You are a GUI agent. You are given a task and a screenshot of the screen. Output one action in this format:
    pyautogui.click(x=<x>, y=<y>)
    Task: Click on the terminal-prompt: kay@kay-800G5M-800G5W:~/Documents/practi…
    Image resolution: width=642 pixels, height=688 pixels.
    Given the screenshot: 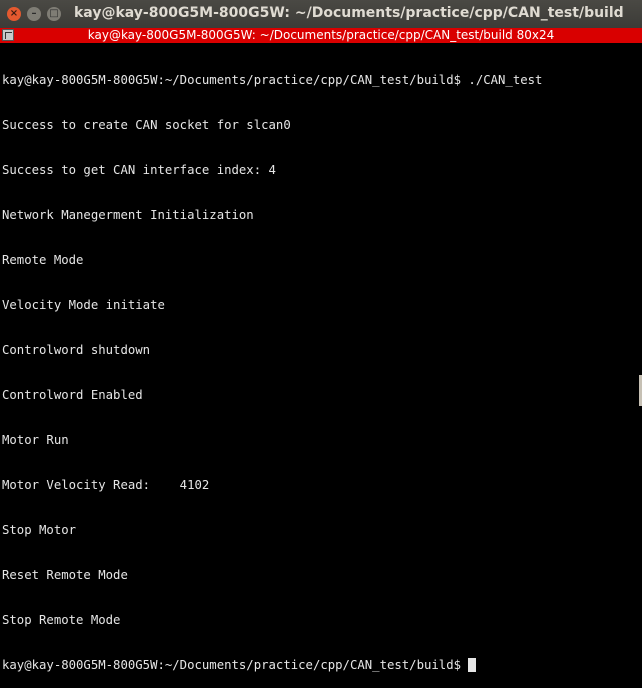 What is the action you would take?
    pyautogui.click(x=235, y=665)
    